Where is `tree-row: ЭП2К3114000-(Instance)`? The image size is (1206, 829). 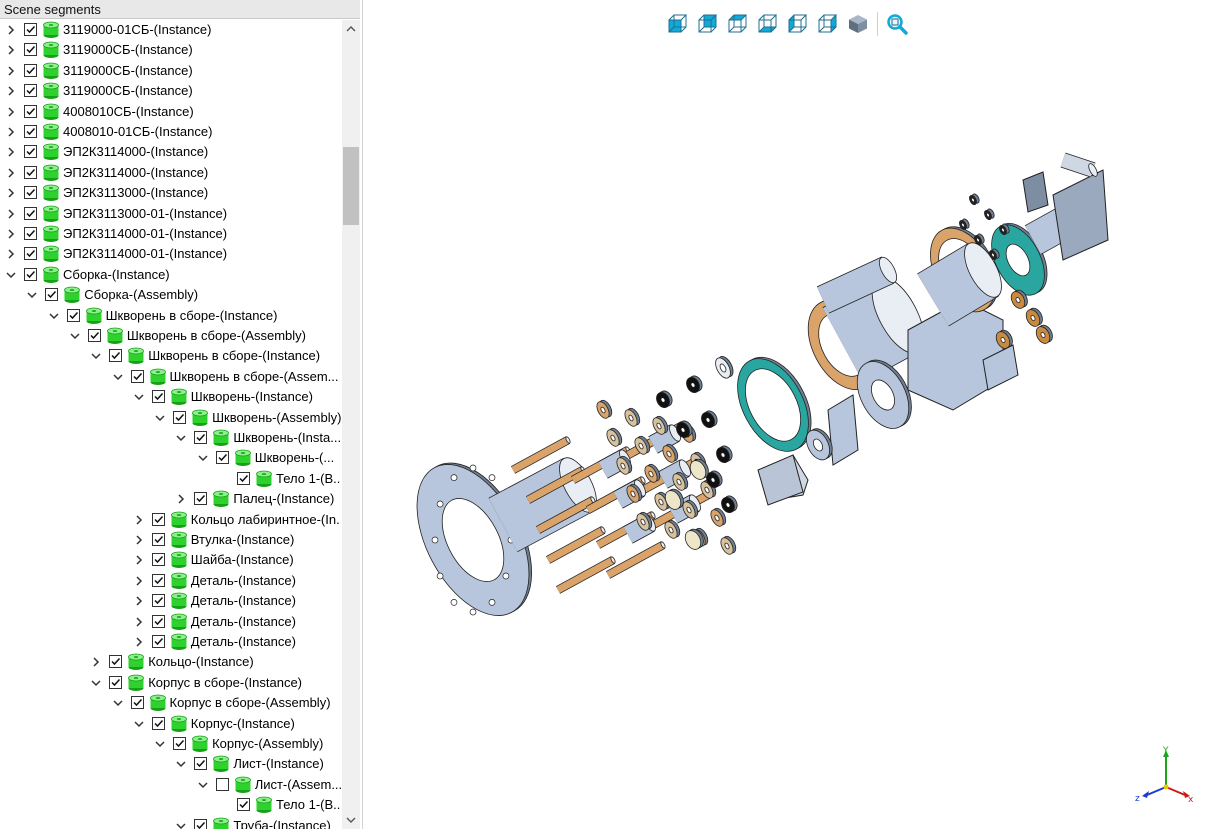 tree-row: ЭП2К3114000-(Instance) is located at coordinates (170, 173).